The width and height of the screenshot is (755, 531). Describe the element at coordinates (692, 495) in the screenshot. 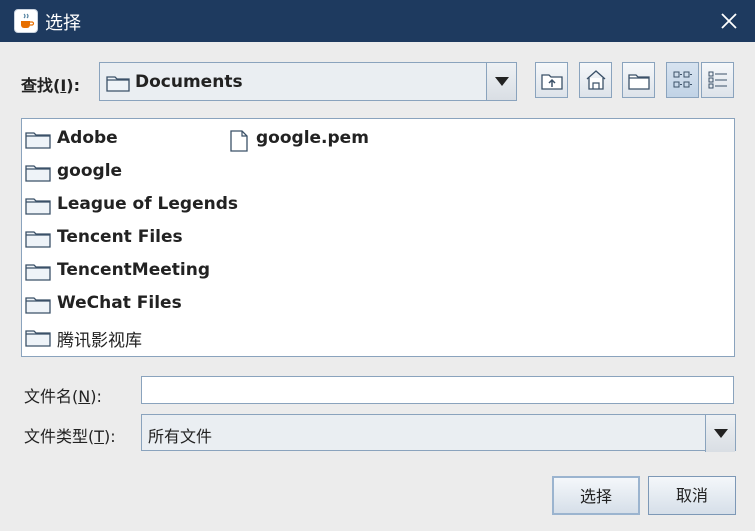

I see `cancel-button: 取消` at that location.